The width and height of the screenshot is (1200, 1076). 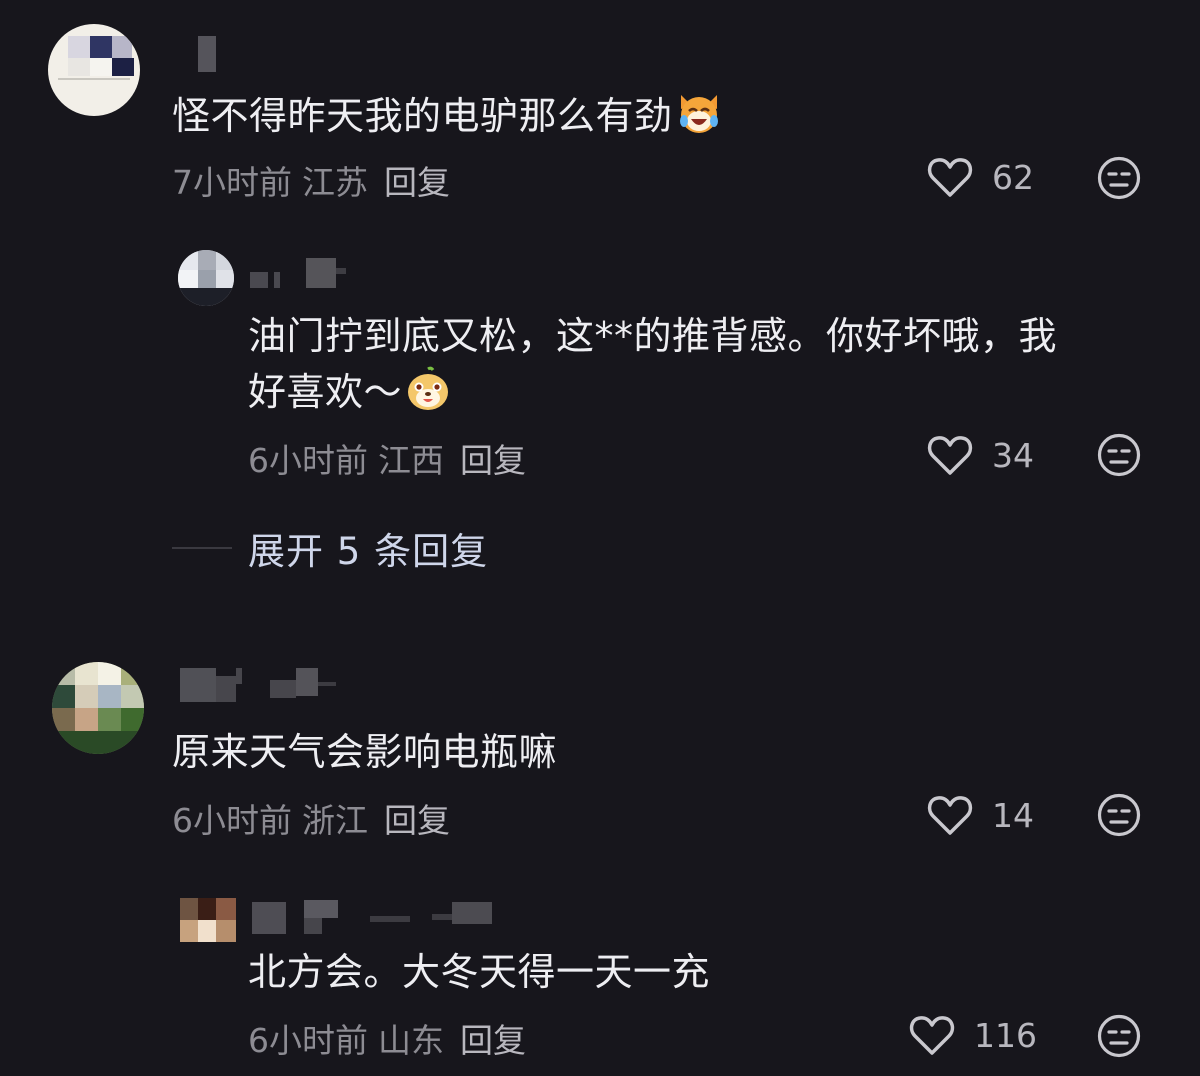 I want to click on comment-text-content: 北方会。大冬天得一天一充, so click(x=479, y=972).